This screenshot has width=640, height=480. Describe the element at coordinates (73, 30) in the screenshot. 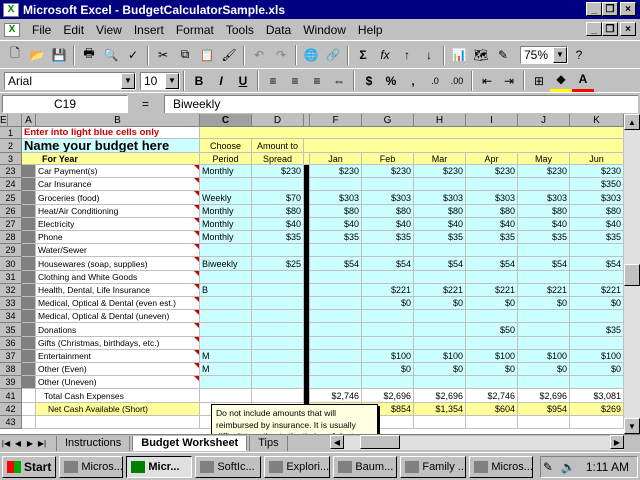

I see `menu-edit: Edit` at that location.